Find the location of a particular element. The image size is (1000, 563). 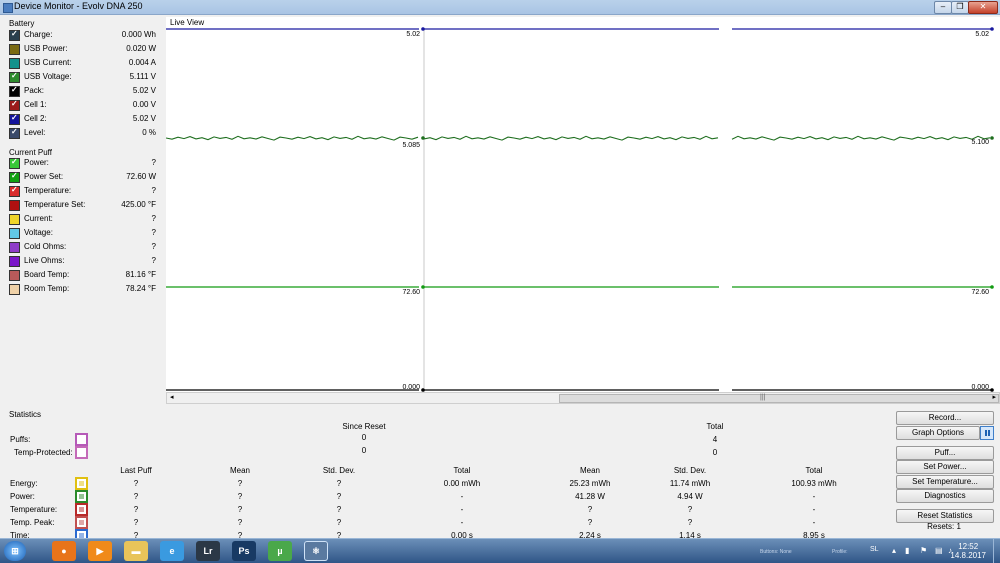

power-label: Power: is located at coordinates (36, 162).